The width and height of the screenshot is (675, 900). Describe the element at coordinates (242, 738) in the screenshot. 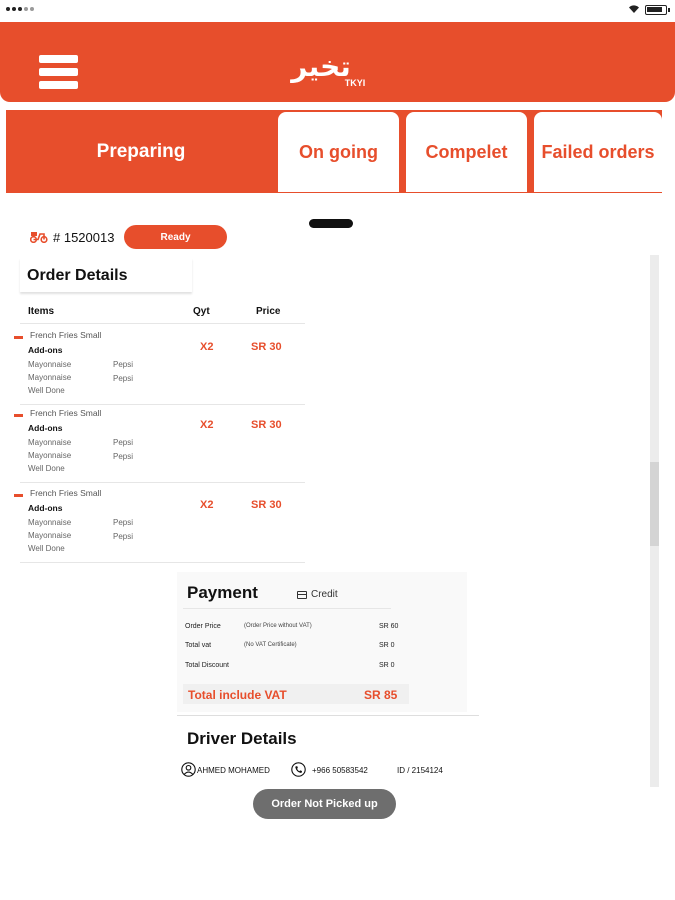

I see `driver-details-title: Driver Details` at that location.